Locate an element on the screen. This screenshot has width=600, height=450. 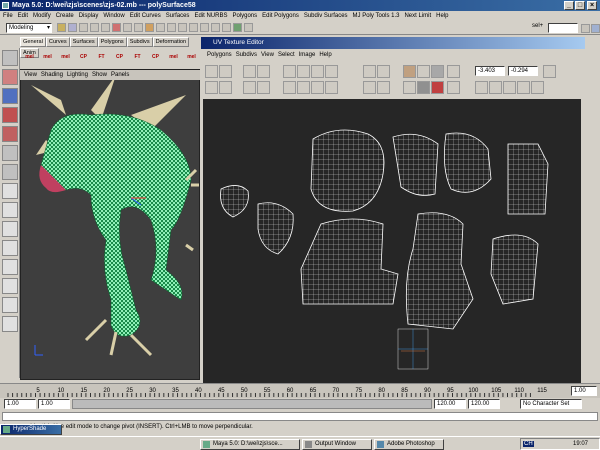
menu-mj-poly-tools: MJ Poly Tools 1.3 is located at coordinates (376, 16).